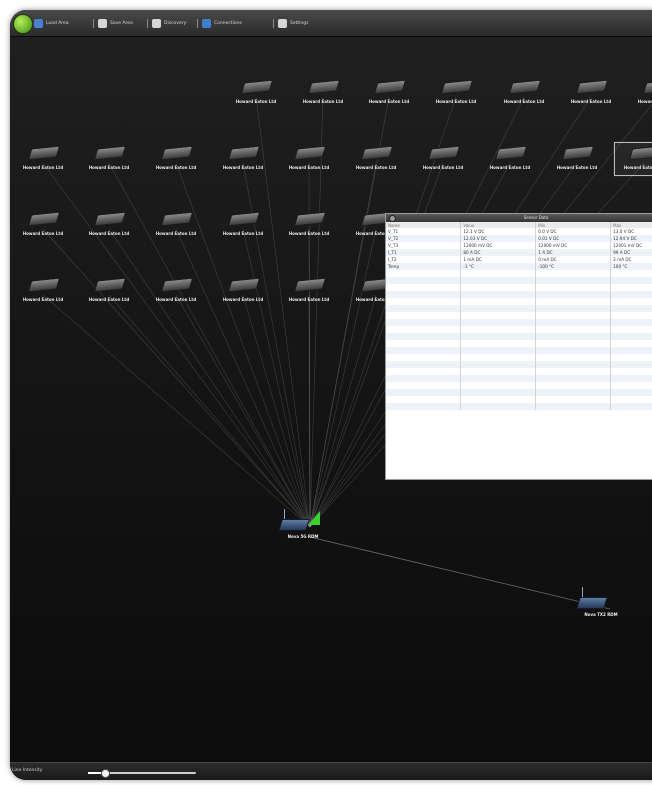 This screenshot has height=785, width=652. What do you see at coordinates (519, 259) in the screenshot?
I see `table-row: I_T2 1 mA DC 0 mA DC 2 mA DC` at bounding box center [519, 259].